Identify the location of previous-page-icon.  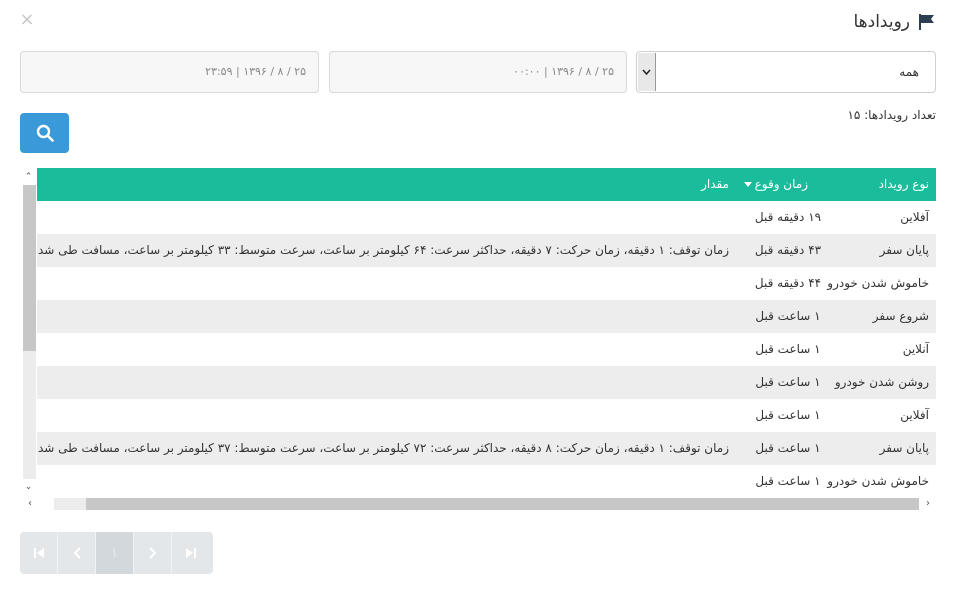
(77, 553).